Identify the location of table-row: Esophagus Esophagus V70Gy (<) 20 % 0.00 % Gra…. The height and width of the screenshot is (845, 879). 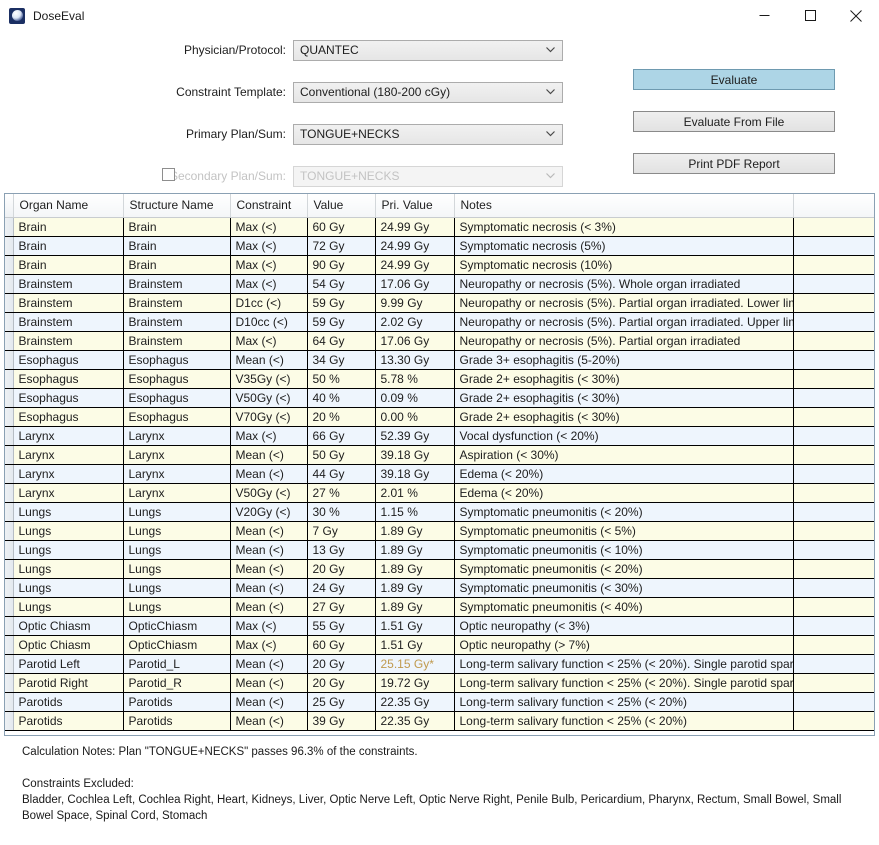
(439, 417).